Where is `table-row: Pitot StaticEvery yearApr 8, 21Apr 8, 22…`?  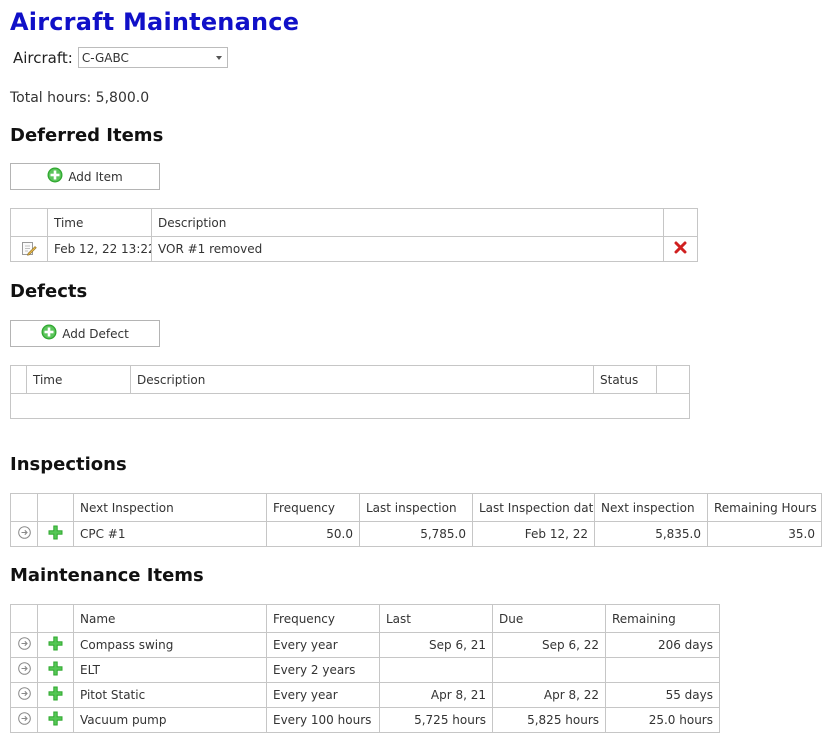
table-row: Pitot StaticEvery yearApr 8, 21Apr 8, 22… is located at coordinates (365, 695).